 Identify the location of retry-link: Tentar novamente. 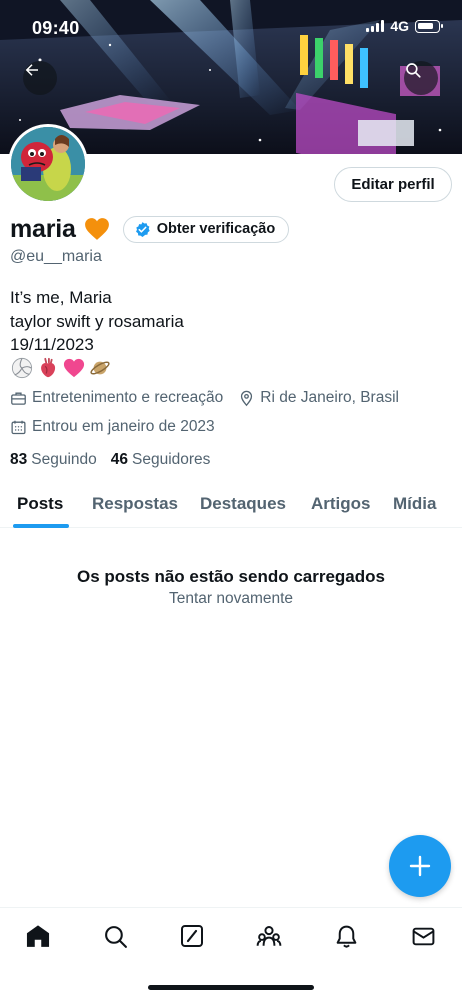
(231, 599).